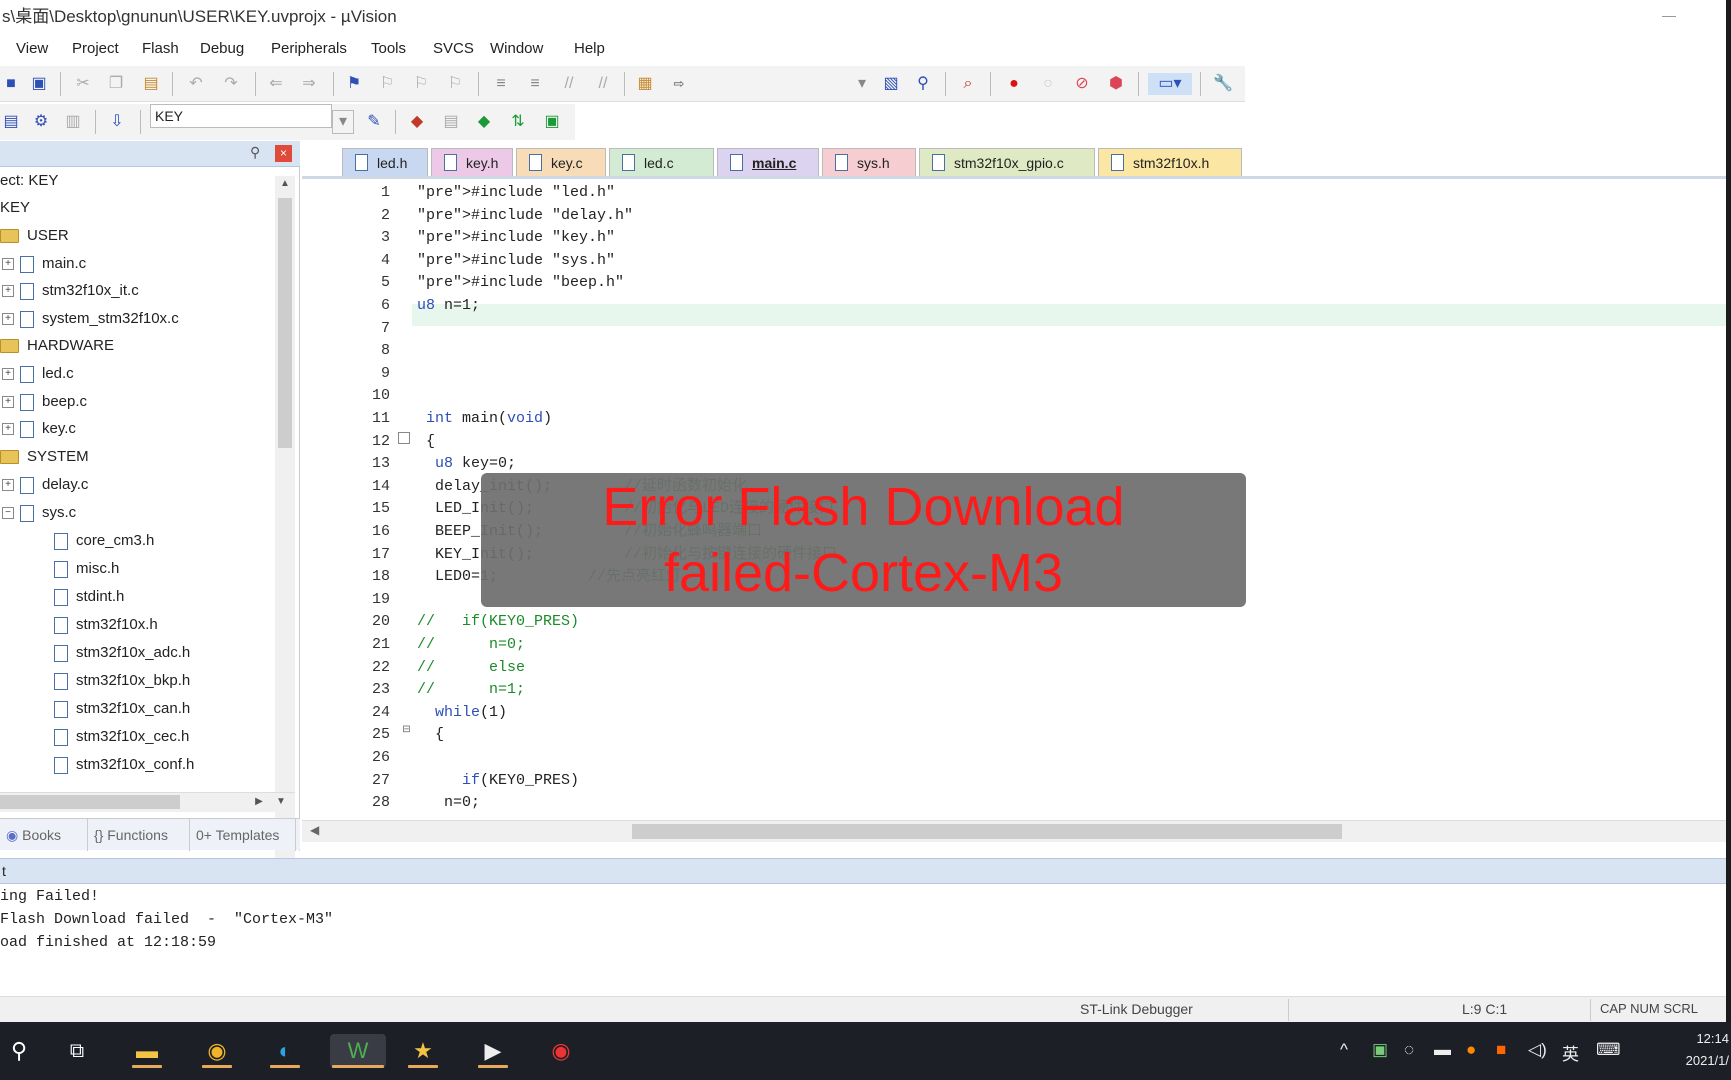 Image resolution: width=1731 pixels, height=1080 pixels. I want to click on tree-file: + system_stm32f10x.c, so click(90, 318).